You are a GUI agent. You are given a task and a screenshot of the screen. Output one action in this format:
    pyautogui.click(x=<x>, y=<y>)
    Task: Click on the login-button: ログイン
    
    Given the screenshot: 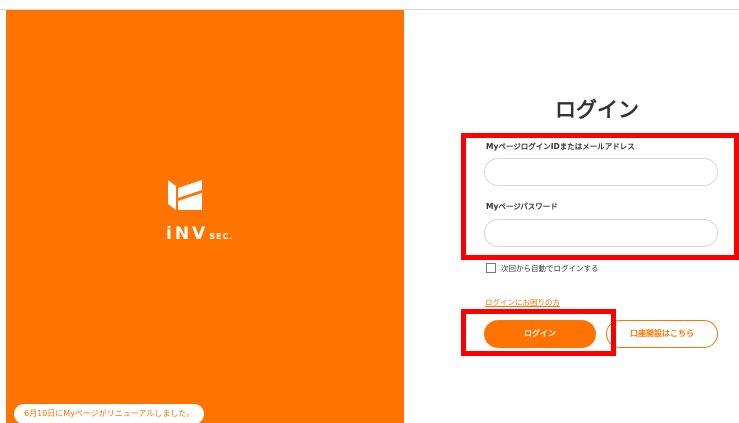 What is the action you would take?
    pyautogui.click(x=540, y=334)
    